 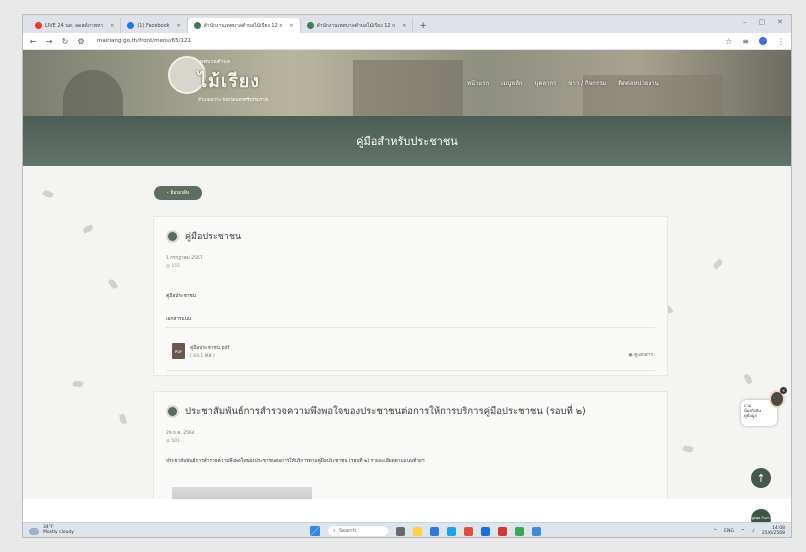 I want to click on taskbar-apps: ⌕ Search, so click(x=425, y=531).